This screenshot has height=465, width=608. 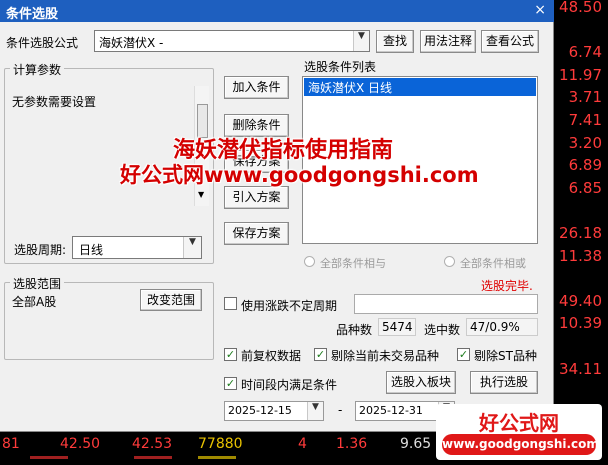 What do you see at coordinates (40, 250) in the screenshot?
I see `period-label: 选股周期:` at bounding box center [40, 250].